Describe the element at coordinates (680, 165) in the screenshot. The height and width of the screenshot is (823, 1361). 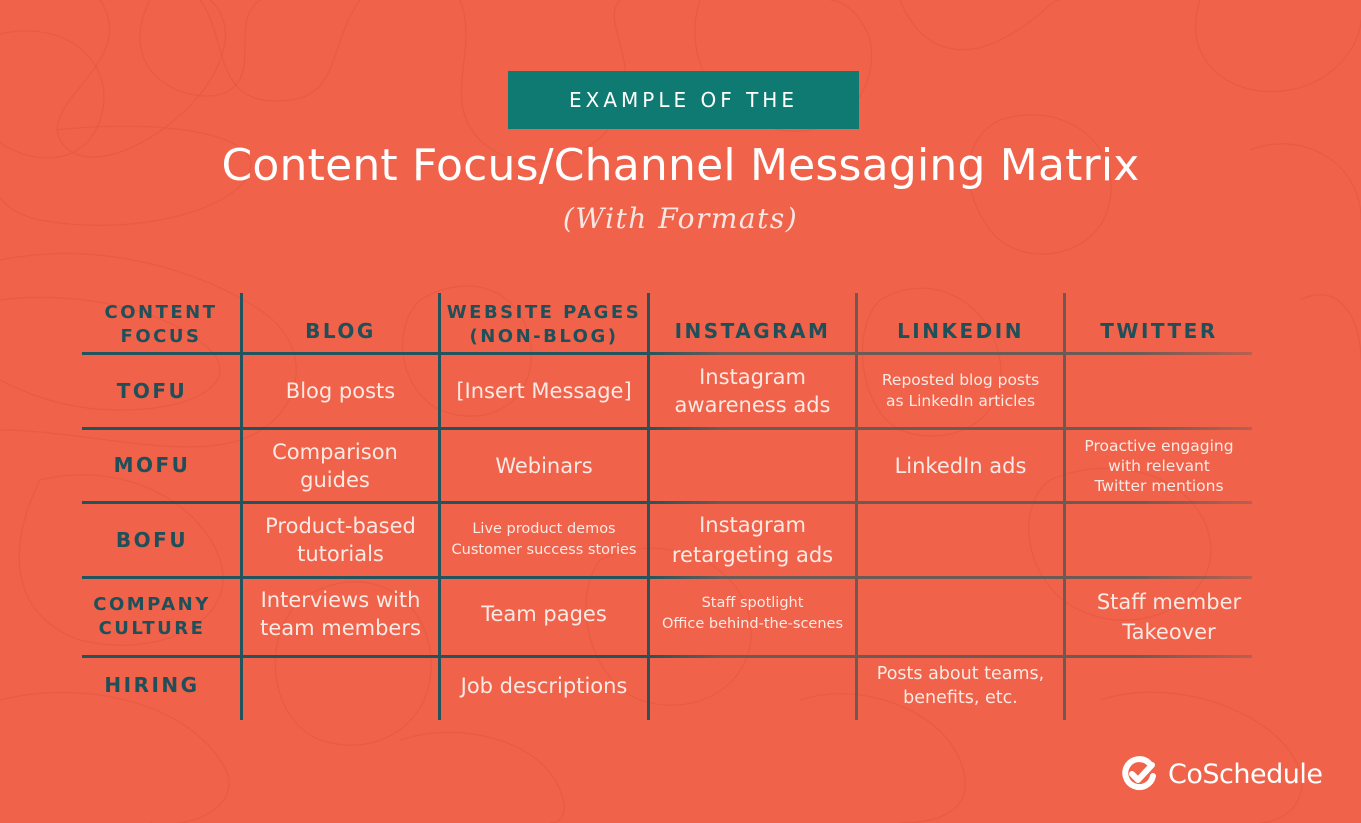
I see `page-title: Content Focus/Channel Messaging Matrix` at that location.